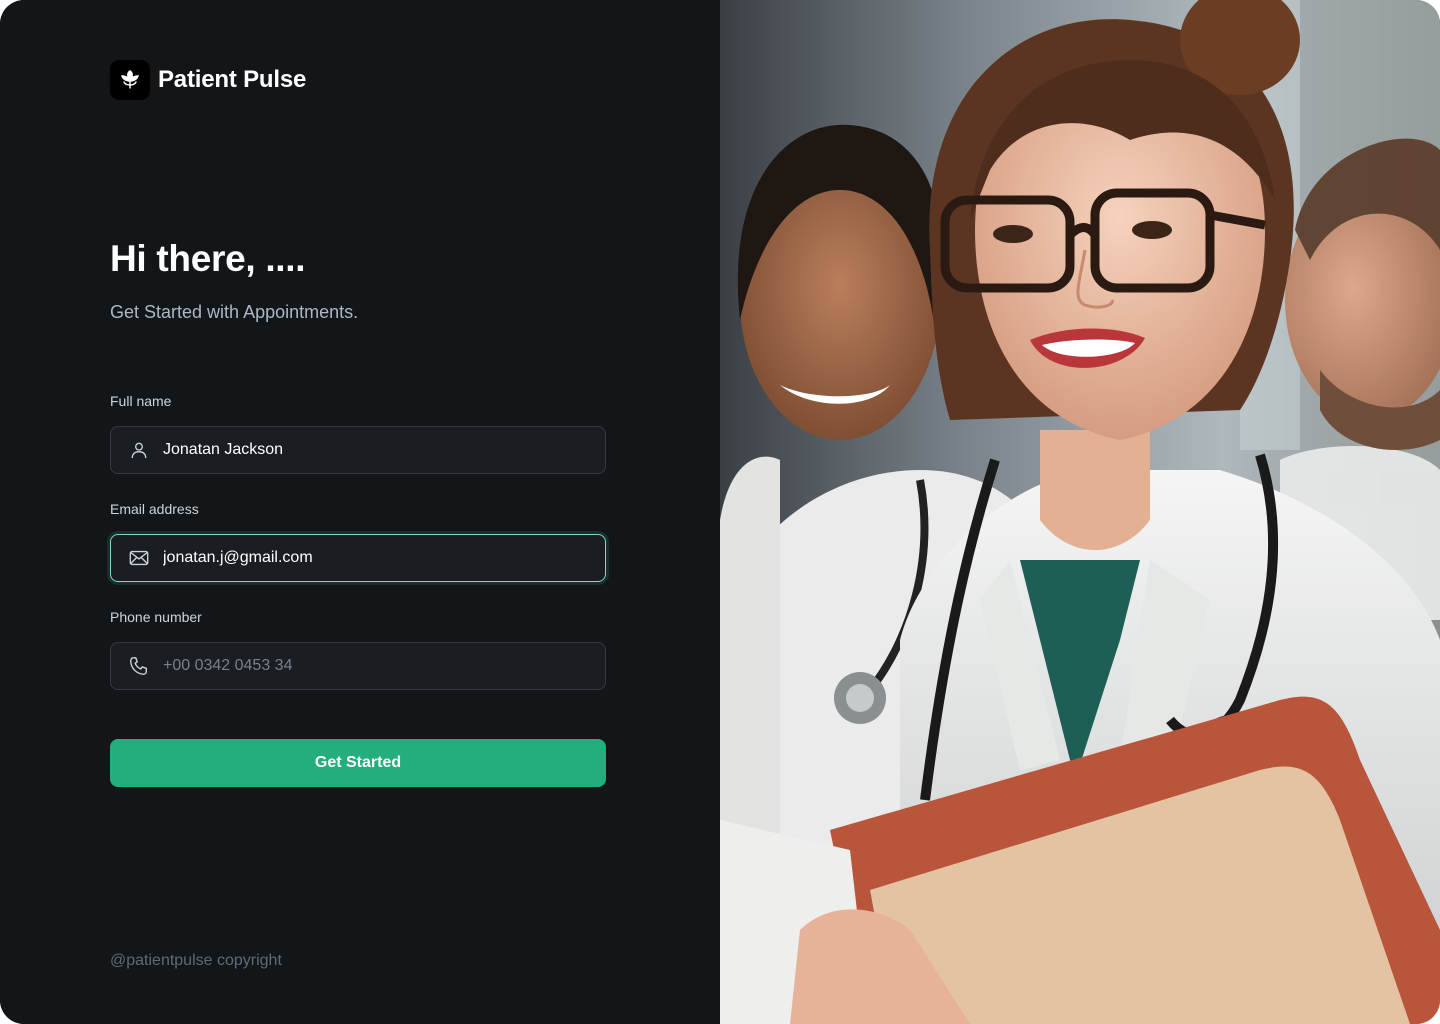 Image resolution: width=1440 pixels, height=1024 pixels. What do you see at coordinates (234, 312) in the screenshot?
I see `page-subtitle: Get Started with Appointments.` at bounding box center [234, 312].